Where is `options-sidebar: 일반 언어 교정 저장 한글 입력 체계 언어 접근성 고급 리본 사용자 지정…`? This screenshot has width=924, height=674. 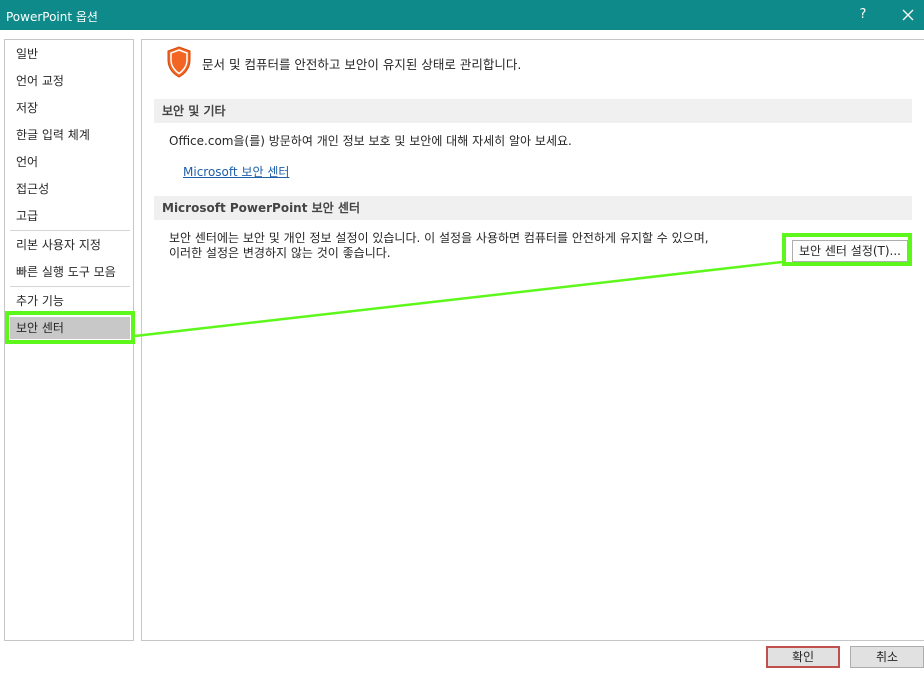 options-sidebar: 일반 언어 교정 저장 한글 입력 체계 언어 접근성 고급 리본 사용자 지정… is located at coordinates (69, 340).